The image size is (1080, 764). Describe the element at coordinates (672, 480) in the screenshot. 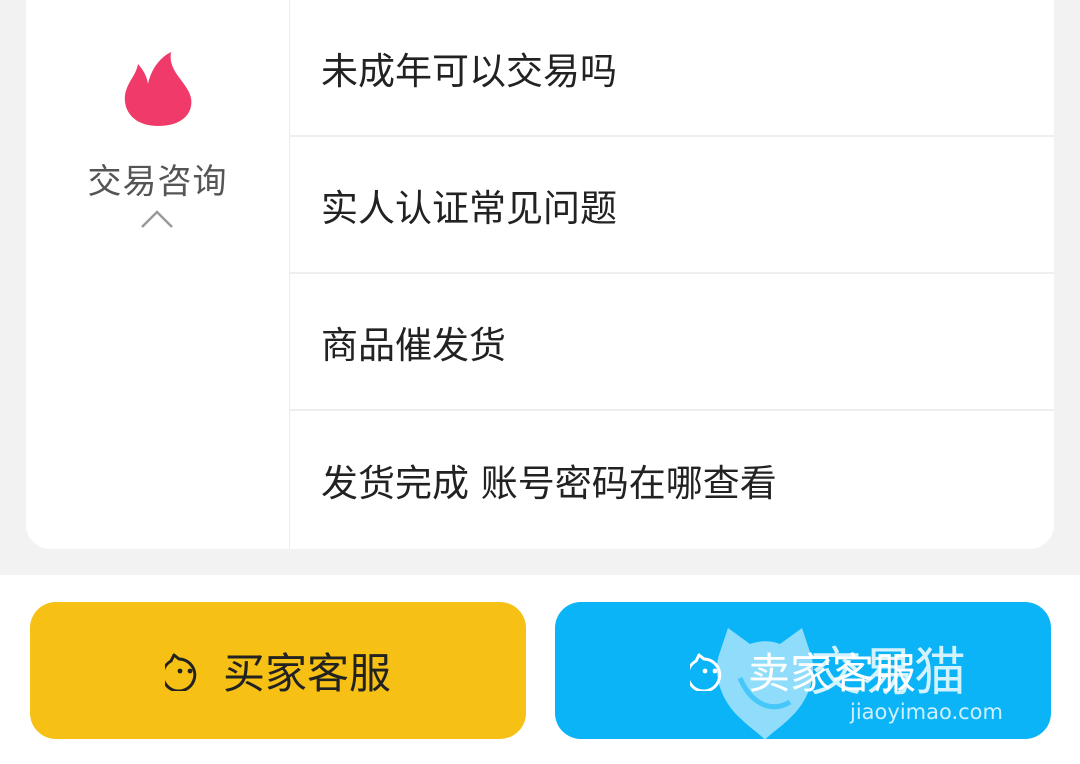

I see `faq-item-account-password: 发货完成 账号密码在哪查看` at that location.